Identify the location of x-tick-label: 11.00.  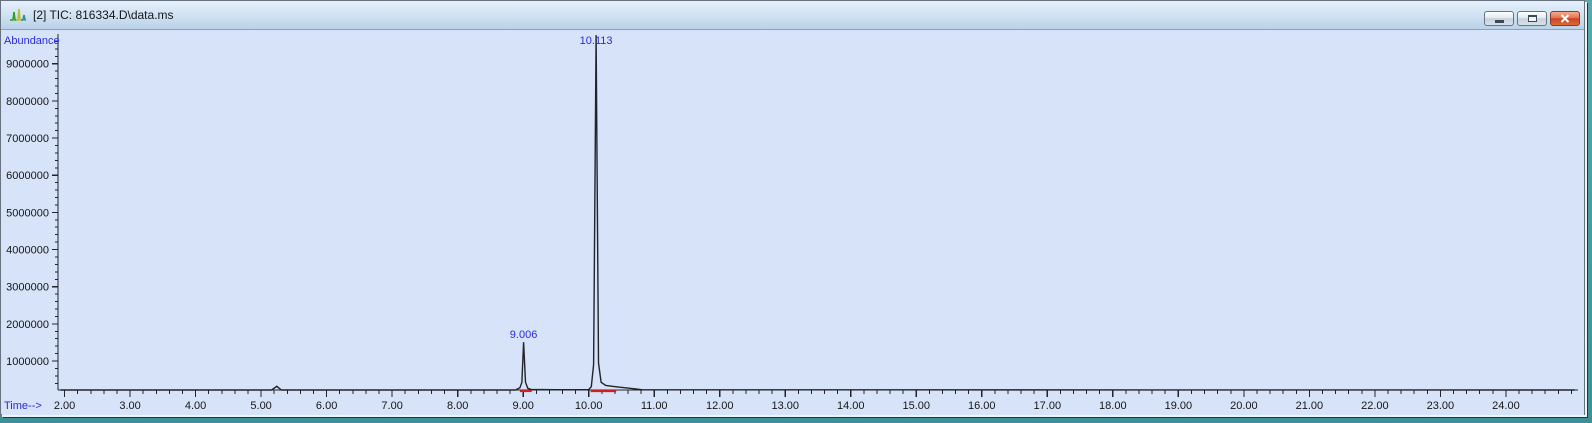
(654, 406).